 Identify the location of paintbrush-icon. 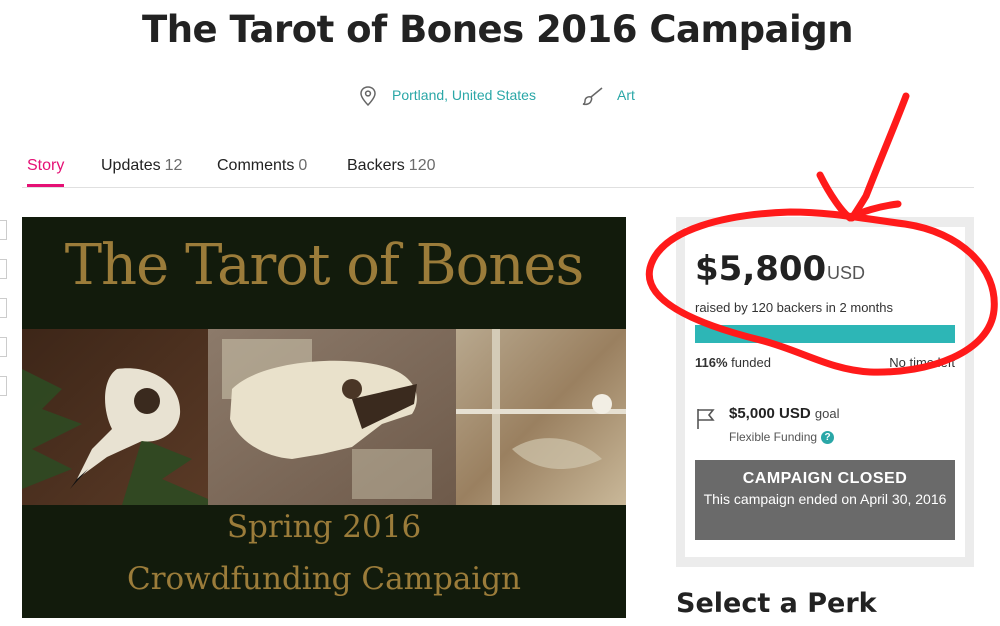
(593, 98).